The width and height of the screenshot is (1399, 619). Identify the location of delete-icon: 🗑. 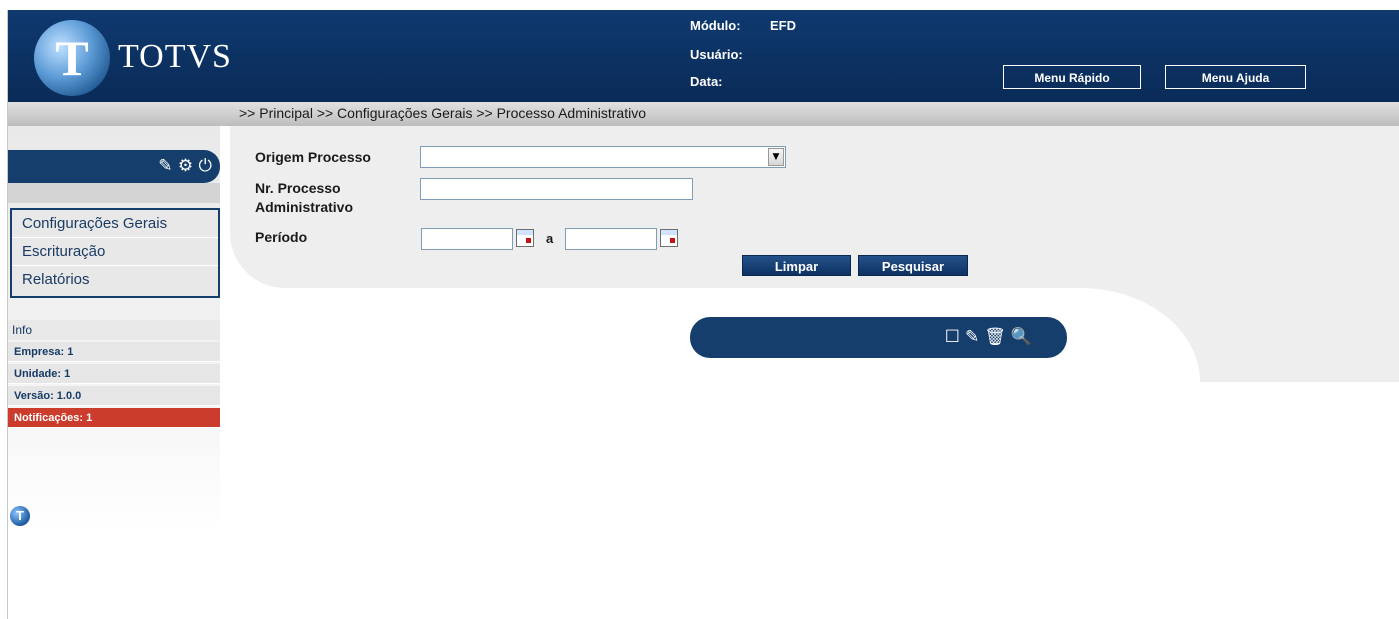
(997, 337).